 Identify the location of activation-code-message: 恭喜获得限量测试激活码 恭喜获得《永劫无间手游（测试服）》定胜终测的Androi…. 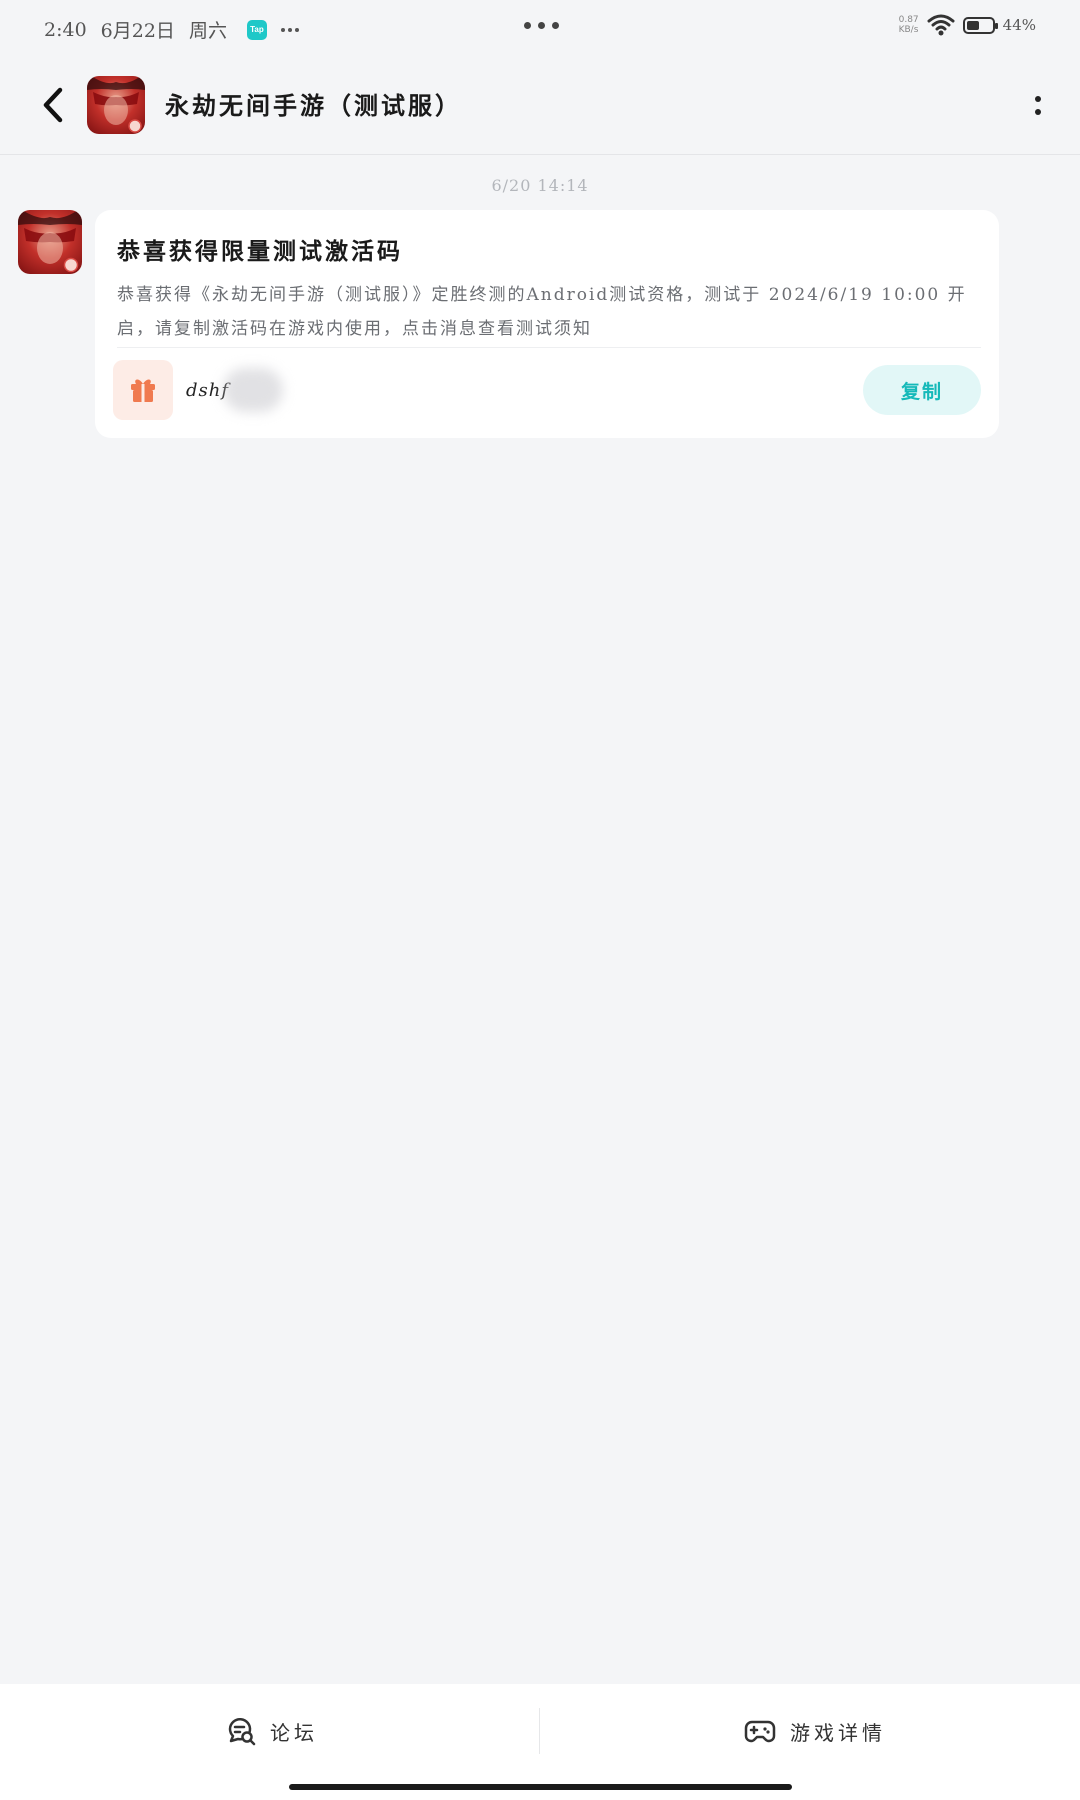
(547, 324).